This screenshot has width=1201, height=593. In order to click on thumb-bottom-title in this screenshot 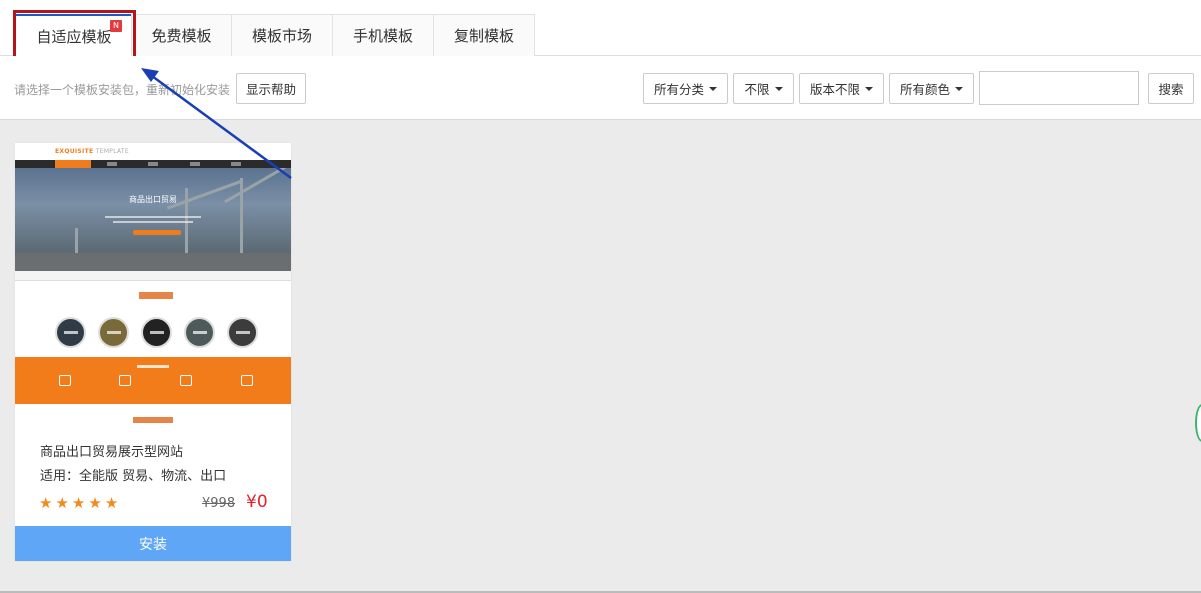, I will do `click(153, 420)`.